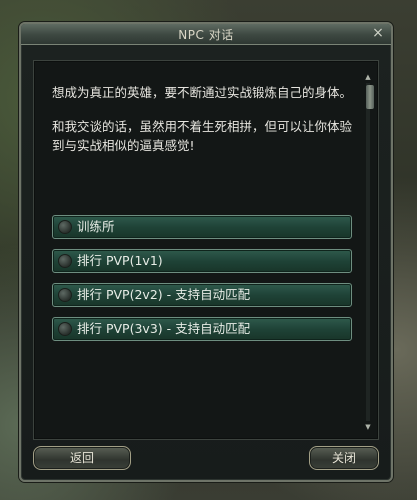 The height and width of the screenshot is (500, 417). What do you see at coordinates (368, 427) in the screenshot?
I see `scroll-down-arrow-icon: ▼` at bounding box center [368, 427].